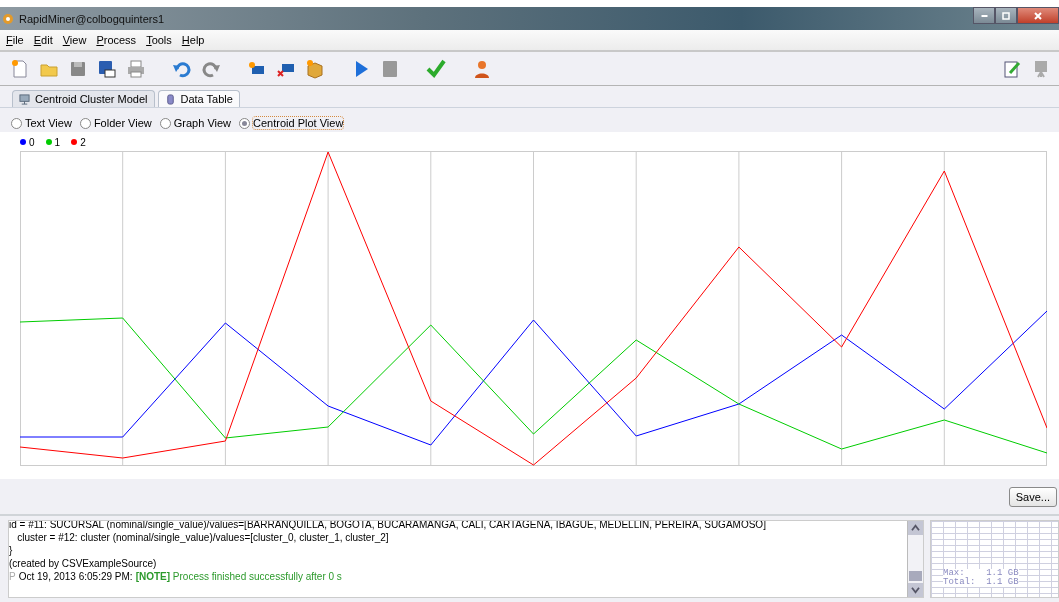  Describe the element at coordinates (193, 40) in the screenshot. I see `menu-item: Help` at that location.